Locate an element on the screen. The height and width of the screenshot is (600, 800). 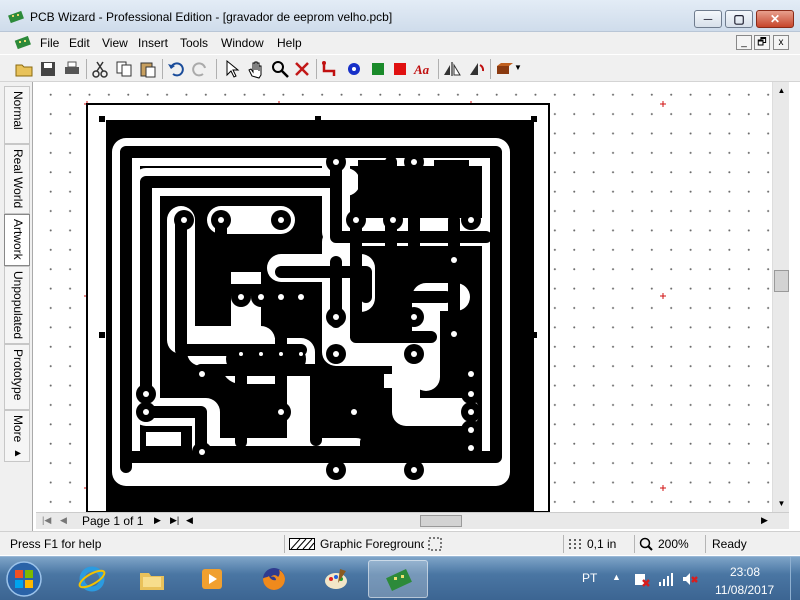
rotate-icon is located at coordinates (476, 69).